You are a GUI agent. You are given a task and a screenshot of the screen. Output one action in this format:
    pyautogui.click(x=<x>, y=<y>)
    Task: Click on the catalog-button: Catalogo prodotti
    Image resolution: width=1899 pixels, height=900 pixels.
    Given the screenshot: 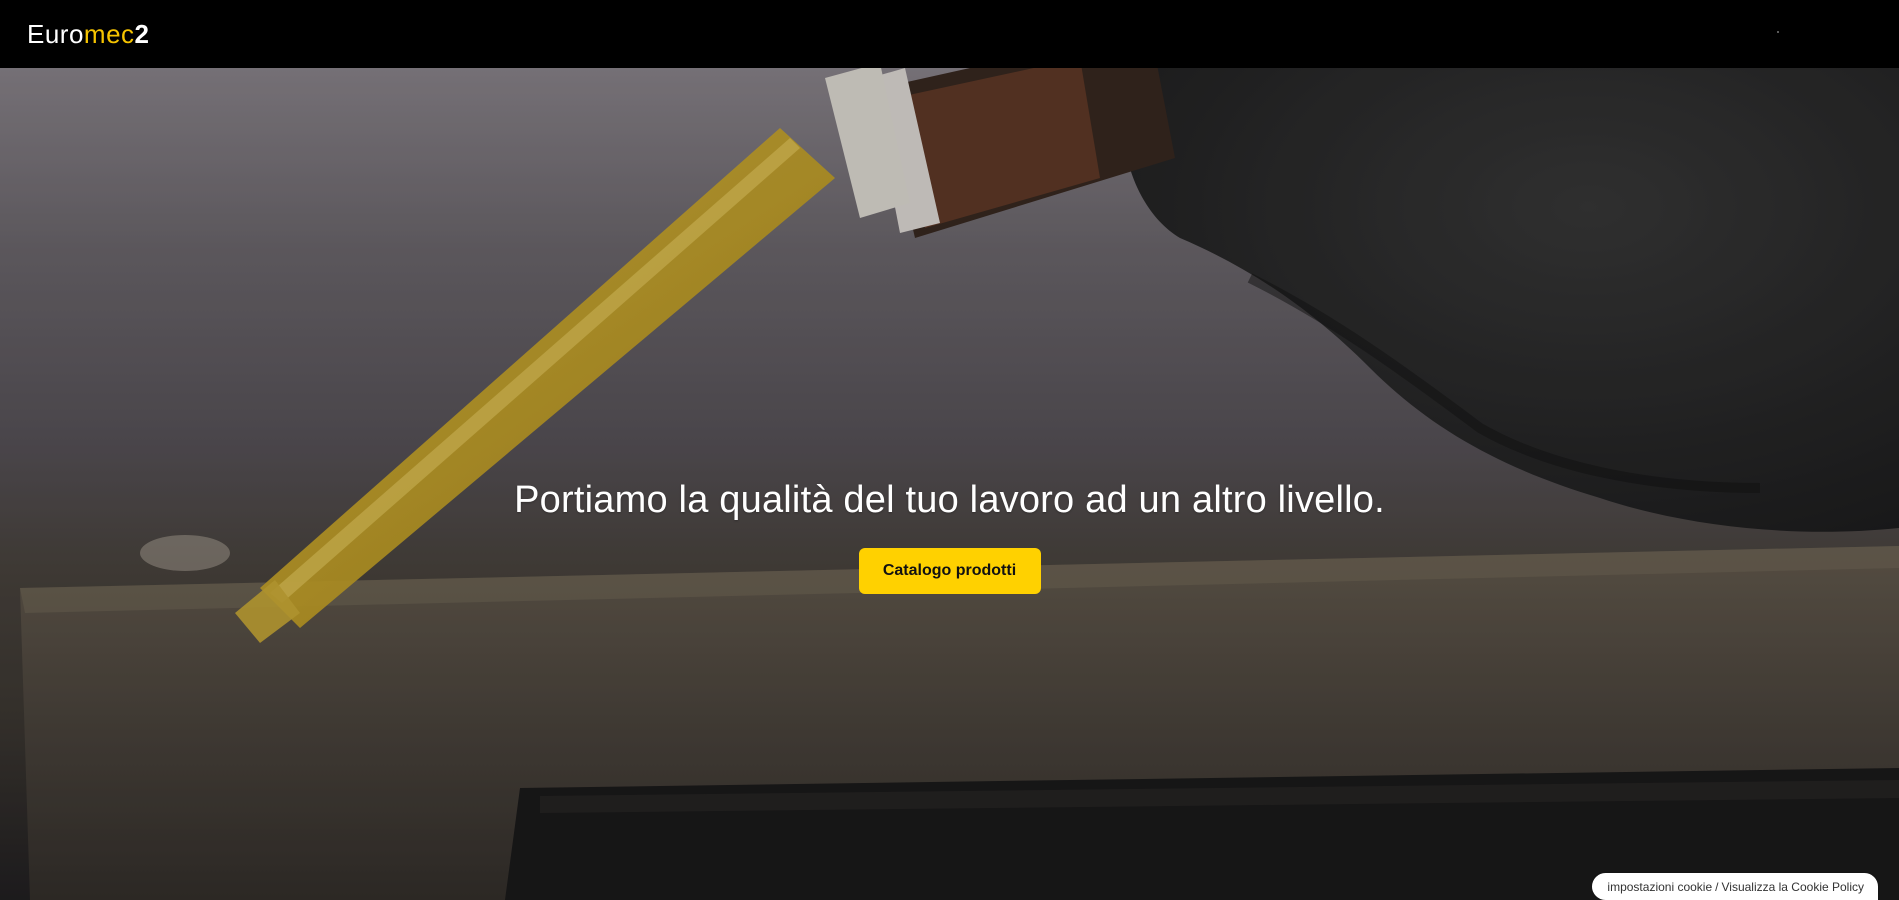 What is the action you would take?
    pyautogui.click(x=949, y=570)
    